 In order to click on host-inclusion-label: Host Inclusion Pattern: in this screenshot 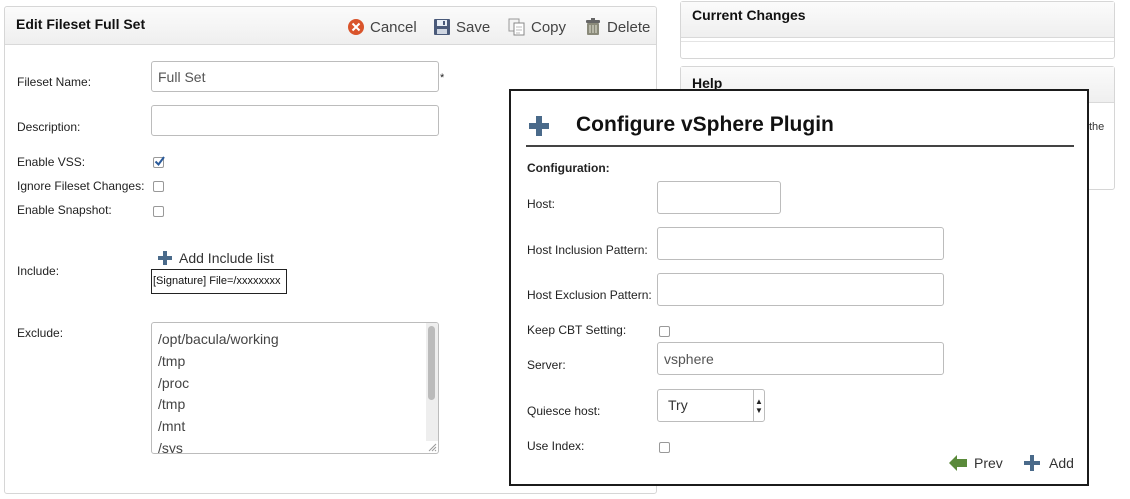, I will do `click(587, 250)`.